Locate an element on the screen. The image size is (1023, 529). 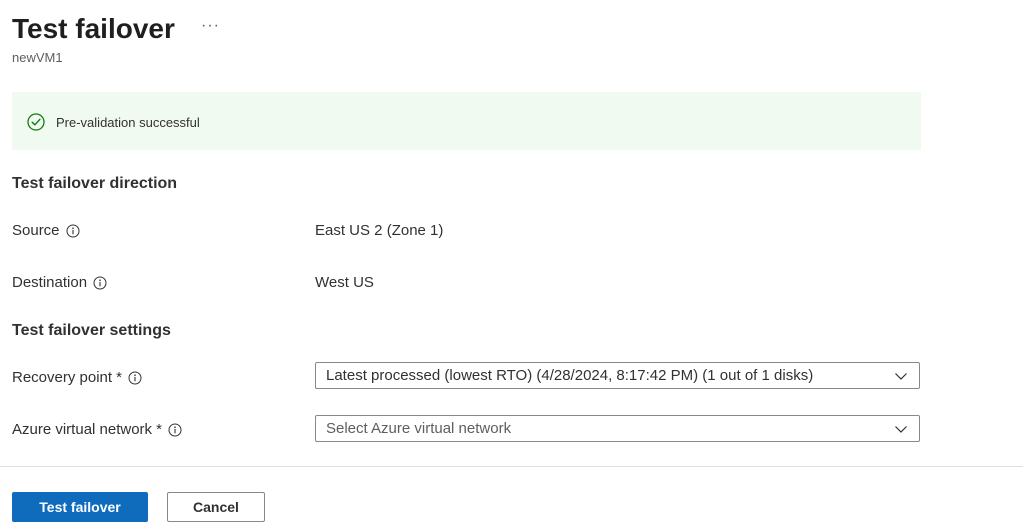
settings-heading: Test failover settings is located at coordinates (91, 330).